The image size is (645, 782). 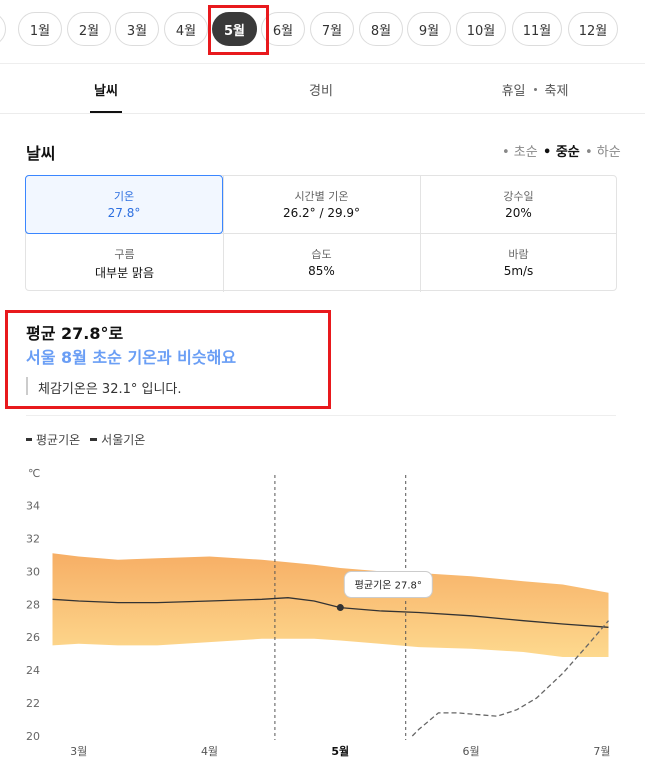 I want to click on month-pill: 1월, so click(x=40, y=29).